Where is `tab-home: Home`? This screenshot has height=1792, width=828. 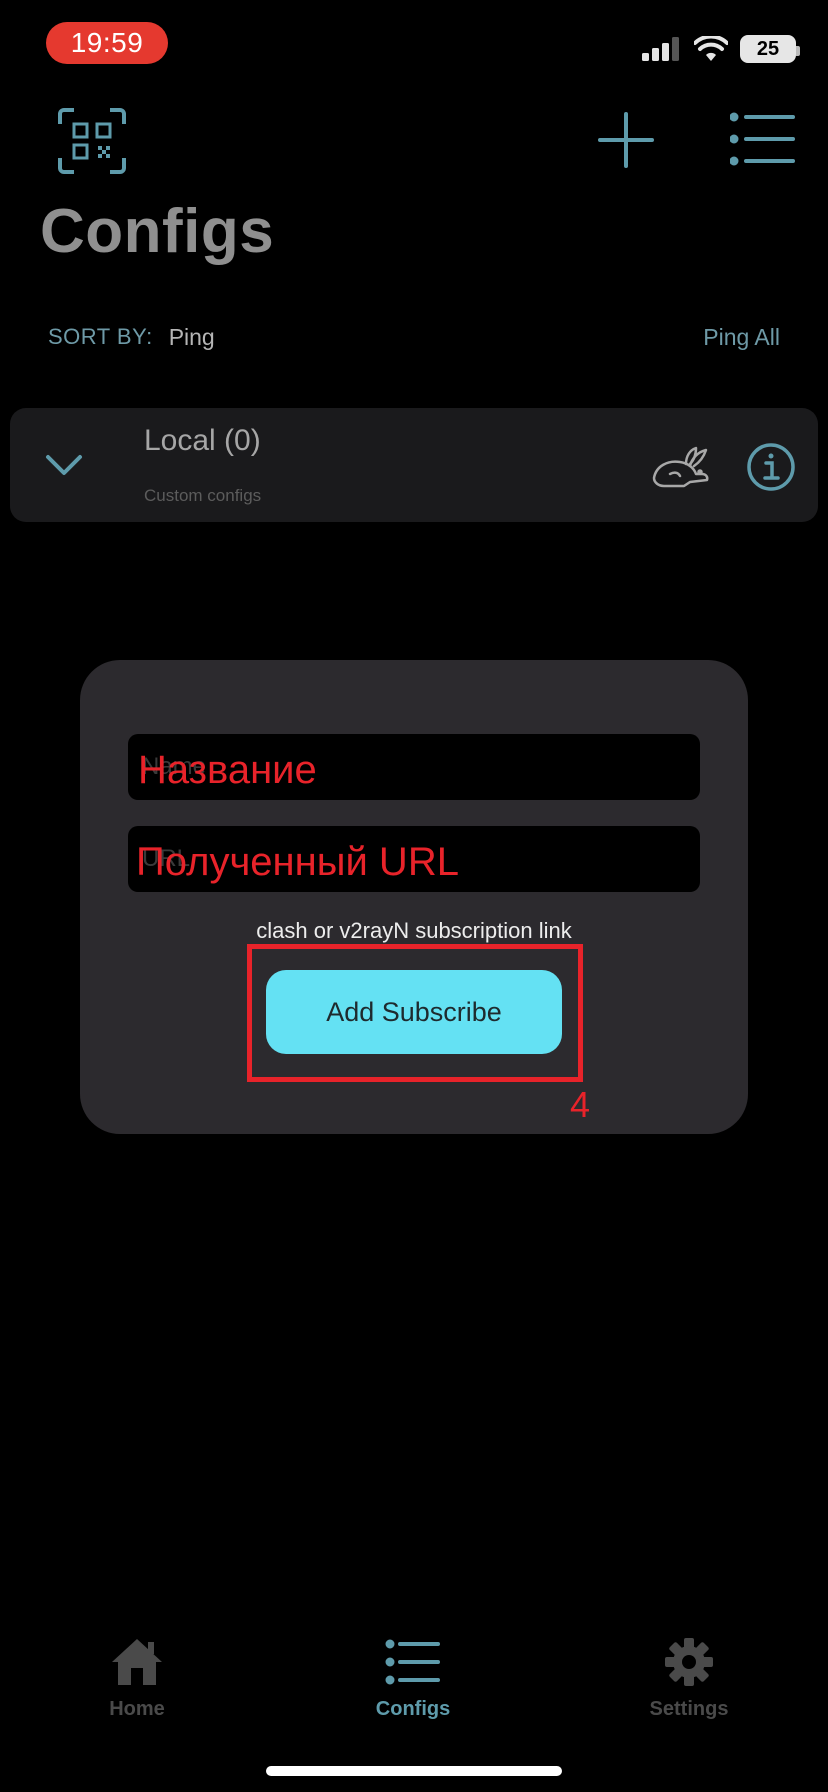 tab-home: Home is located at coordinates (137, 1678).